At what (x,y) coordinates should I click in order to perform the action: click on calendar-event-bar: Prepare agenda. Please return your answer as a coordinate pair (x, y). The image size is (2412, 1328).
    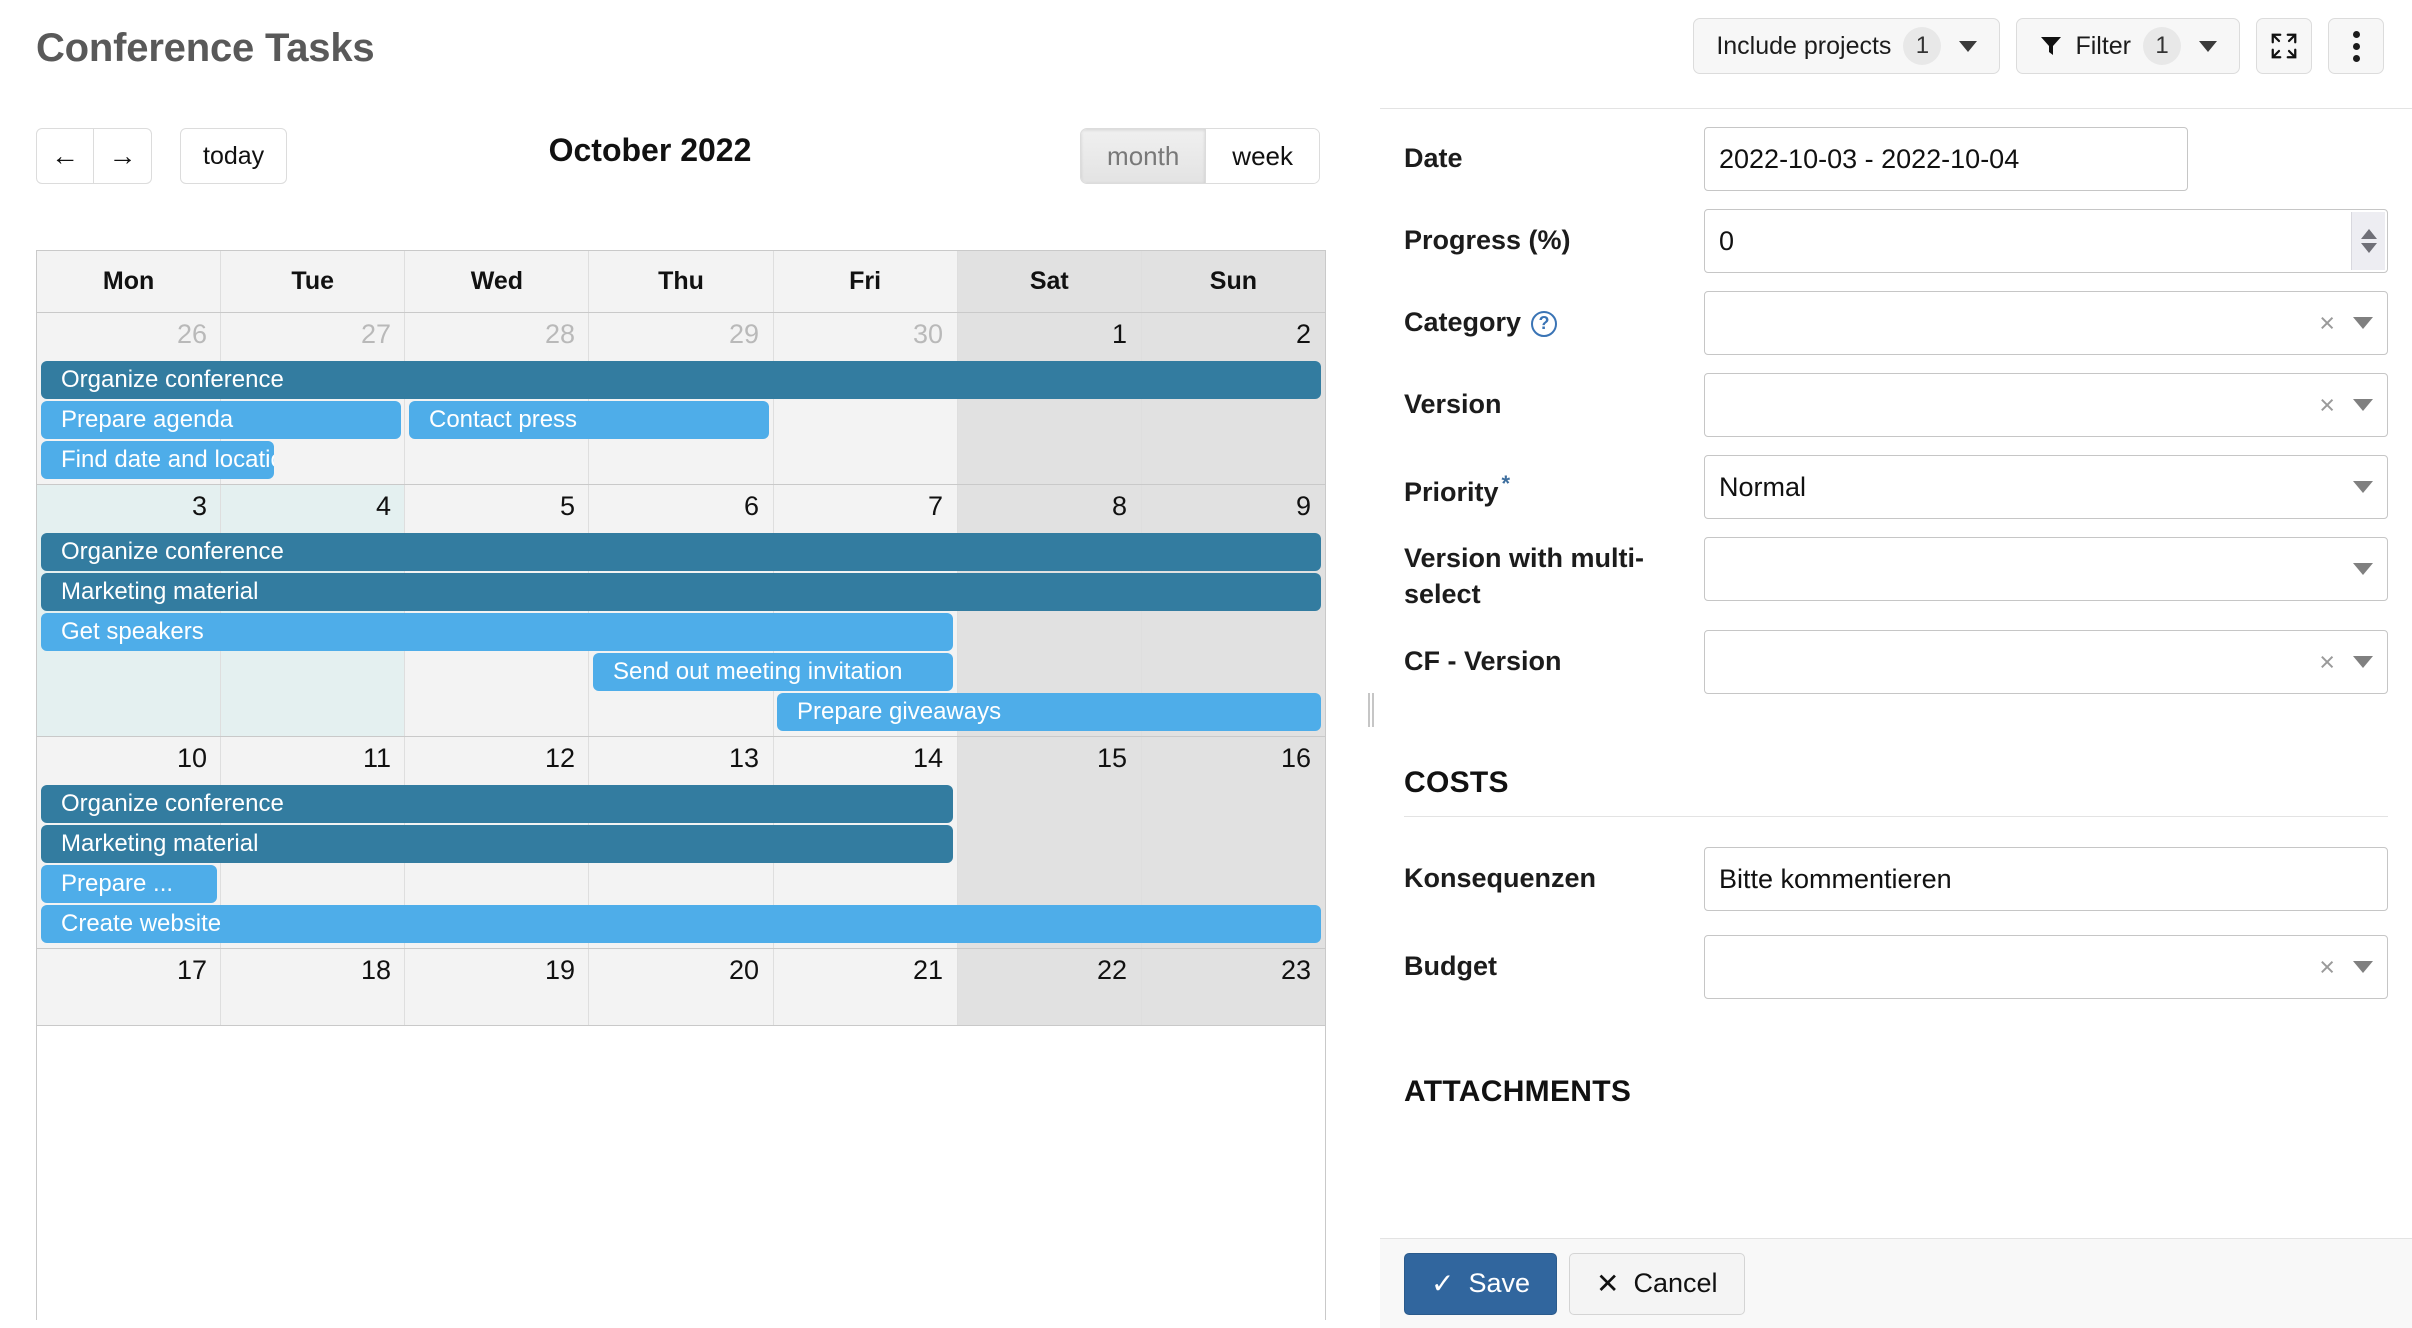
    Looking at the image, I should click on (221, 420).